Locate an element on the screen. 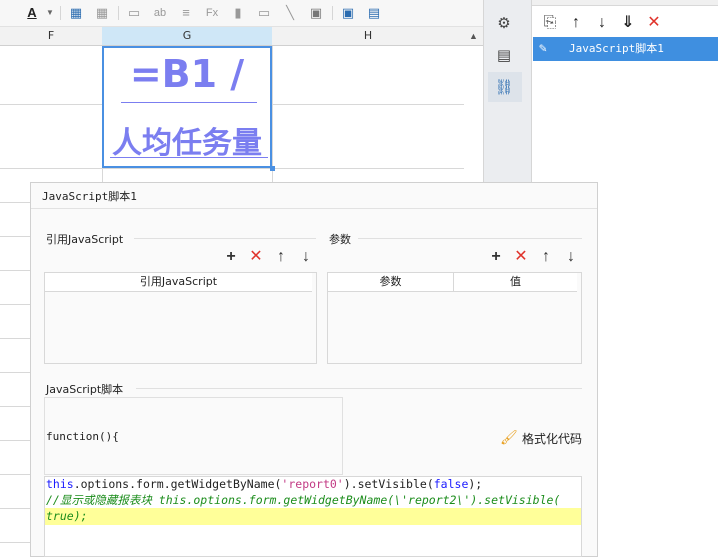 Image resolution: width=718 pixels, height=557 pixels. formula-icon: Fx is located at coordinates (212, 13).